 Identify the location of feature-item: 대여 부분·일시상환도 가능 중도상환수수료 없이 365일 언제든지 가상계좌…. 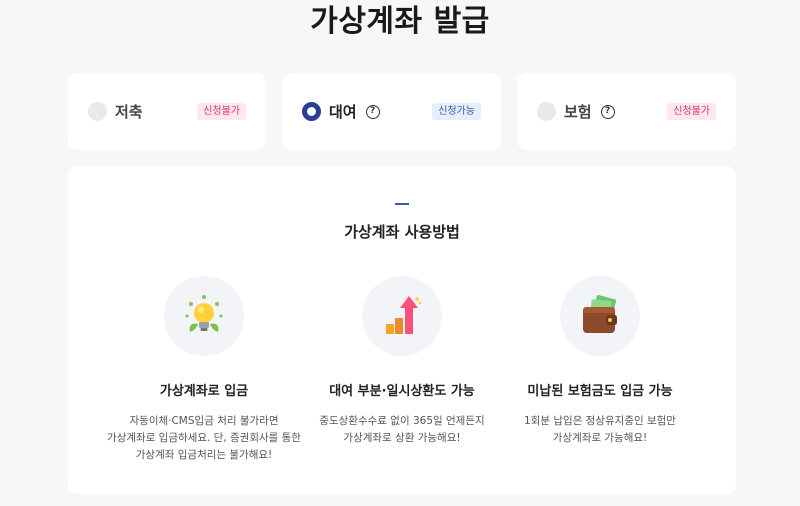
(402, 361).